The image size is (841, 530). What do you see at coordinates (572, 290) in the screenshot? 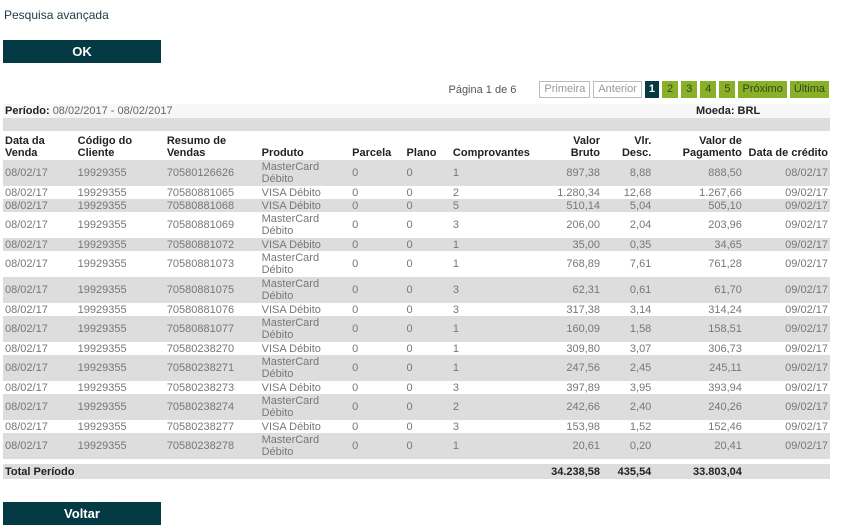
I see `cell-valor-bruto: 62,31` at bounding box center [572, 290].